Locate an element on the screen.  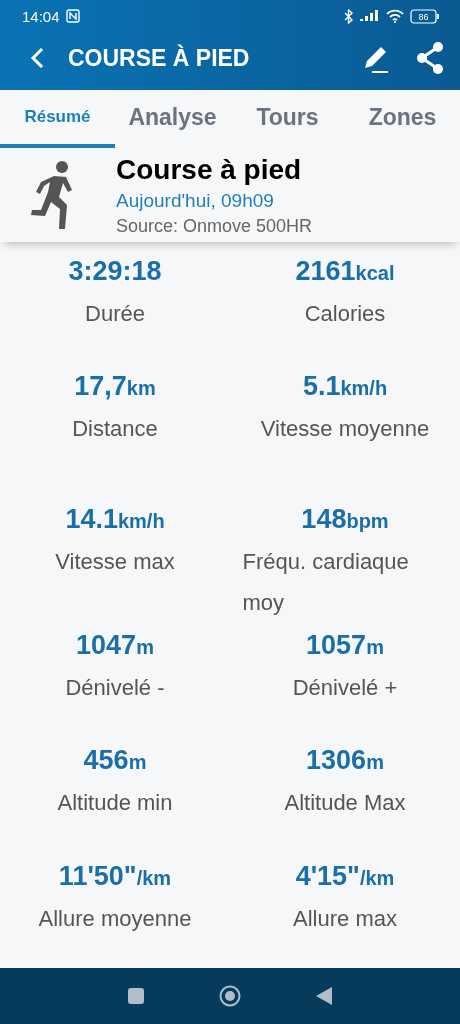
activity-source: Source: Onmove 500HR is located at coordinates (214, 226).